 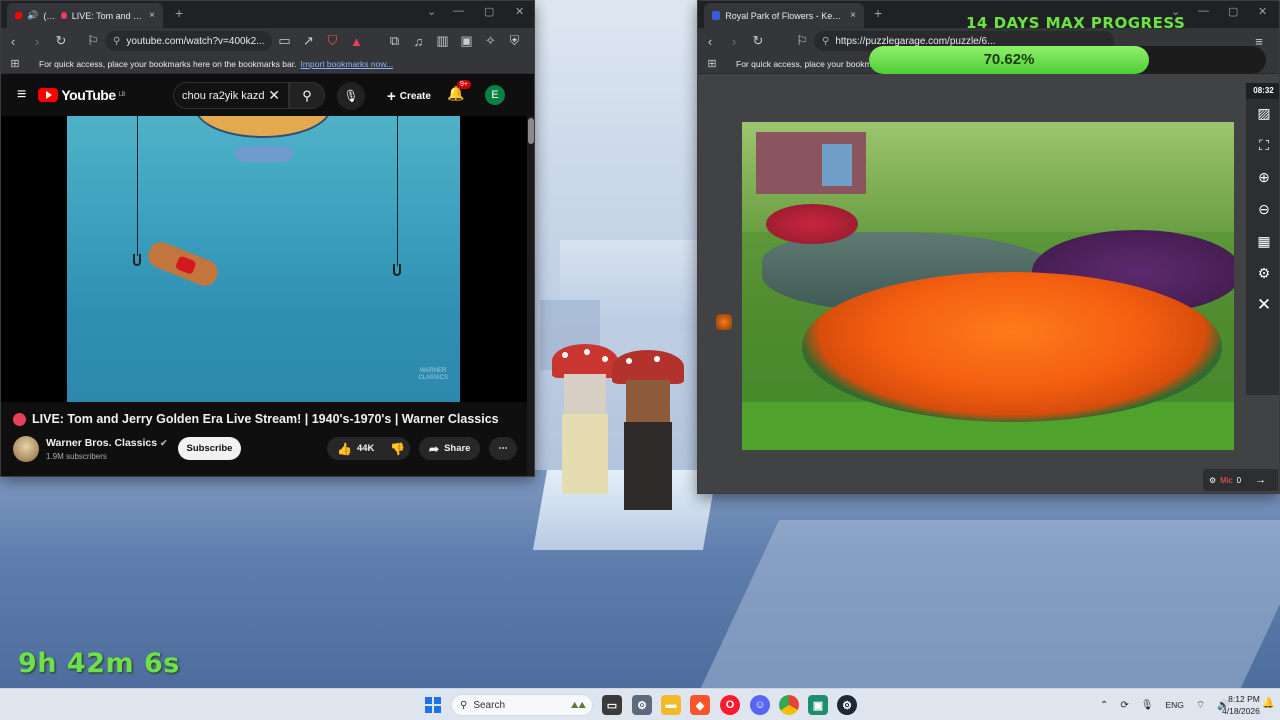 I want to click on search-icon: ⚲, so click(x=464, y=705).